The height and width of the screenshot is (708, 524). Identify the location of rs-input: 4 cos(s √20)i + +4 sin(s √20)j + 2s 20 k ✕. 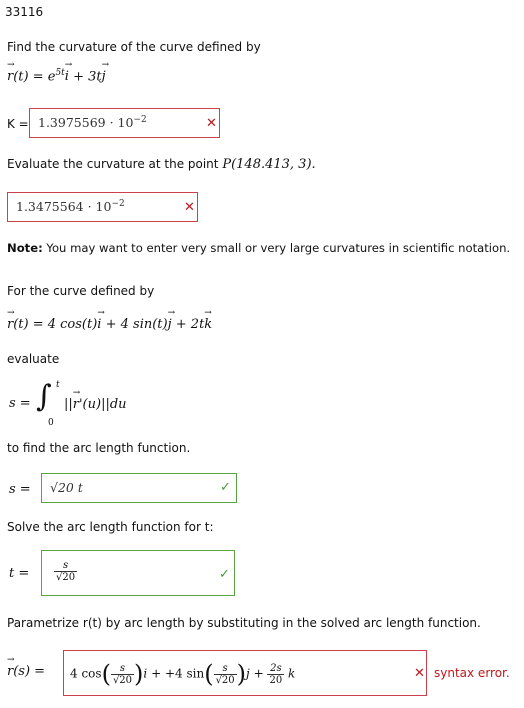
(245, 673).